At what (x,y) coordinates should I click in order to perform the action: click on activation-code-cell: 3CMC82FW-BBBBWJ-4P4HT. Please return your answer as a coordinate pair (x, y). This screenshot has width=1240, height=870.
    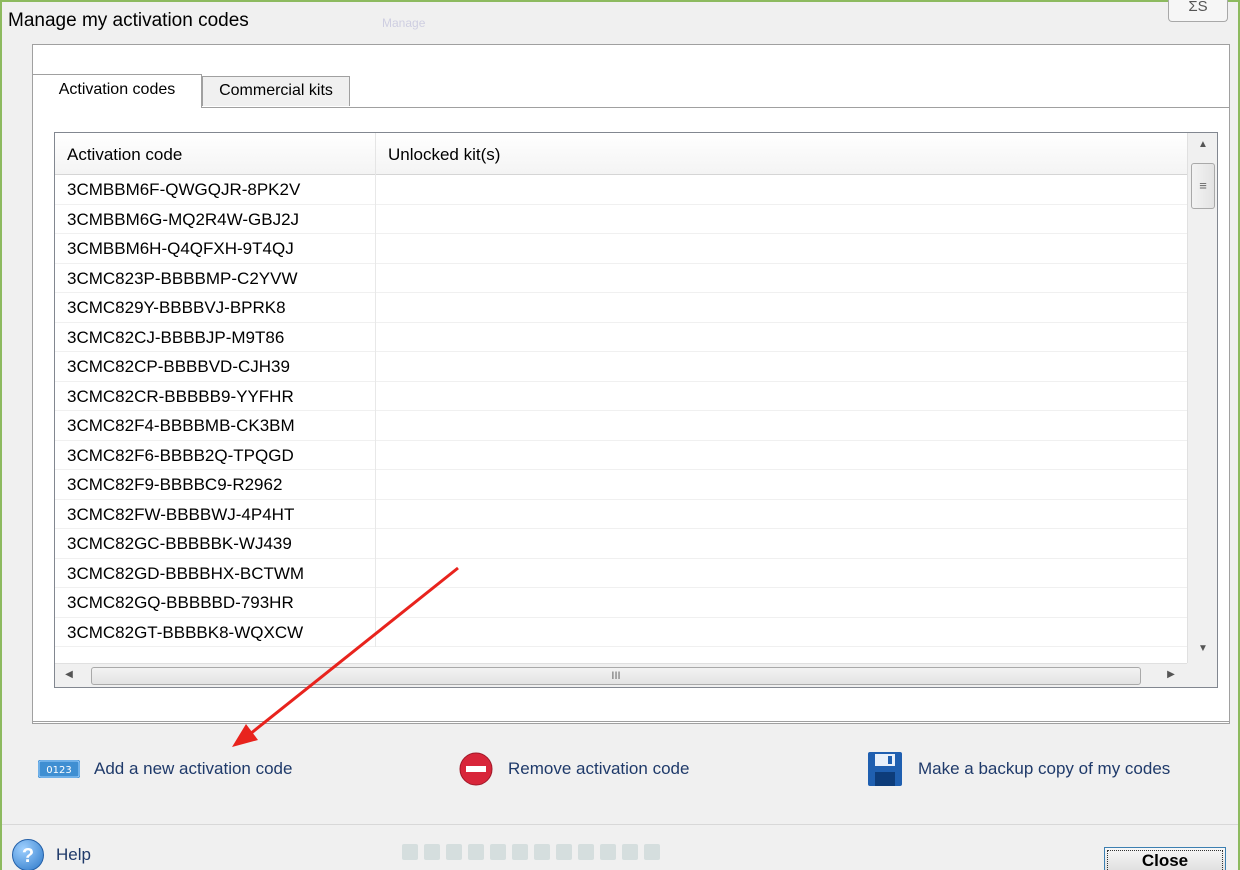
    Looking at the image, I should click on (215, 514).